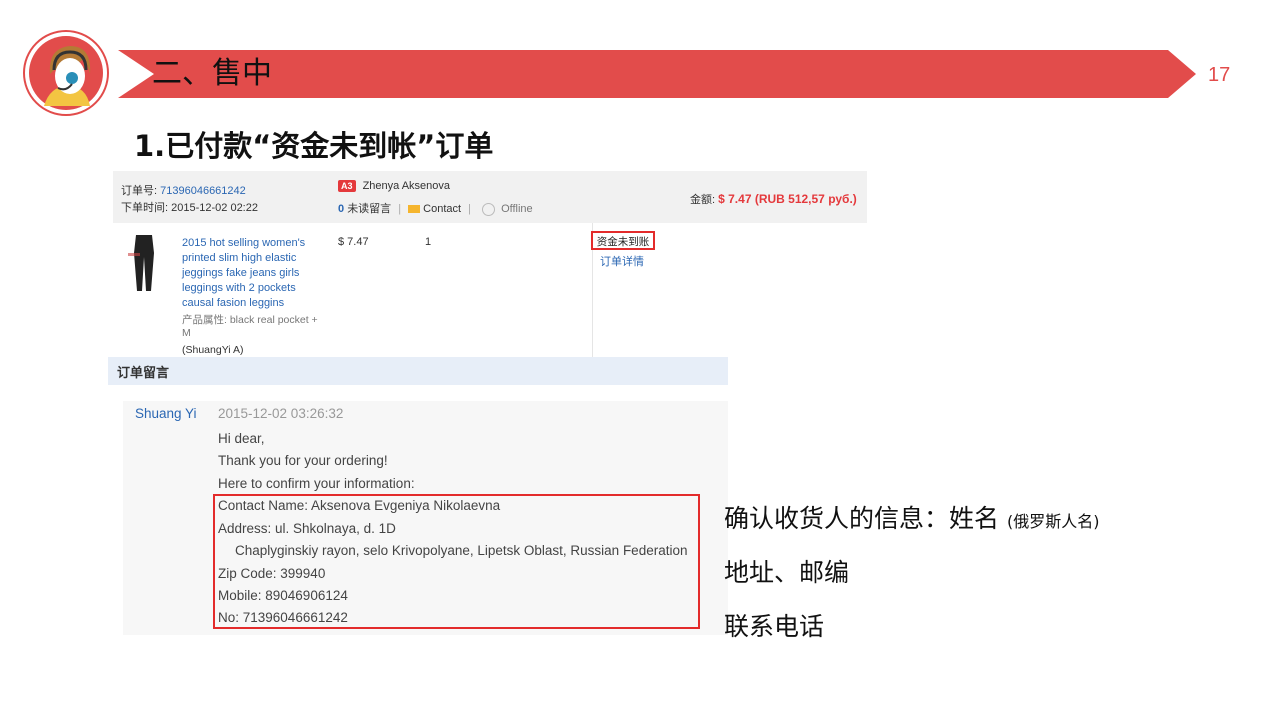 The image size is (1280, 720). Describe the element at coordinates (787, 572) in the screenshot. I see `note-line-address: 地址、邮编` at that location.